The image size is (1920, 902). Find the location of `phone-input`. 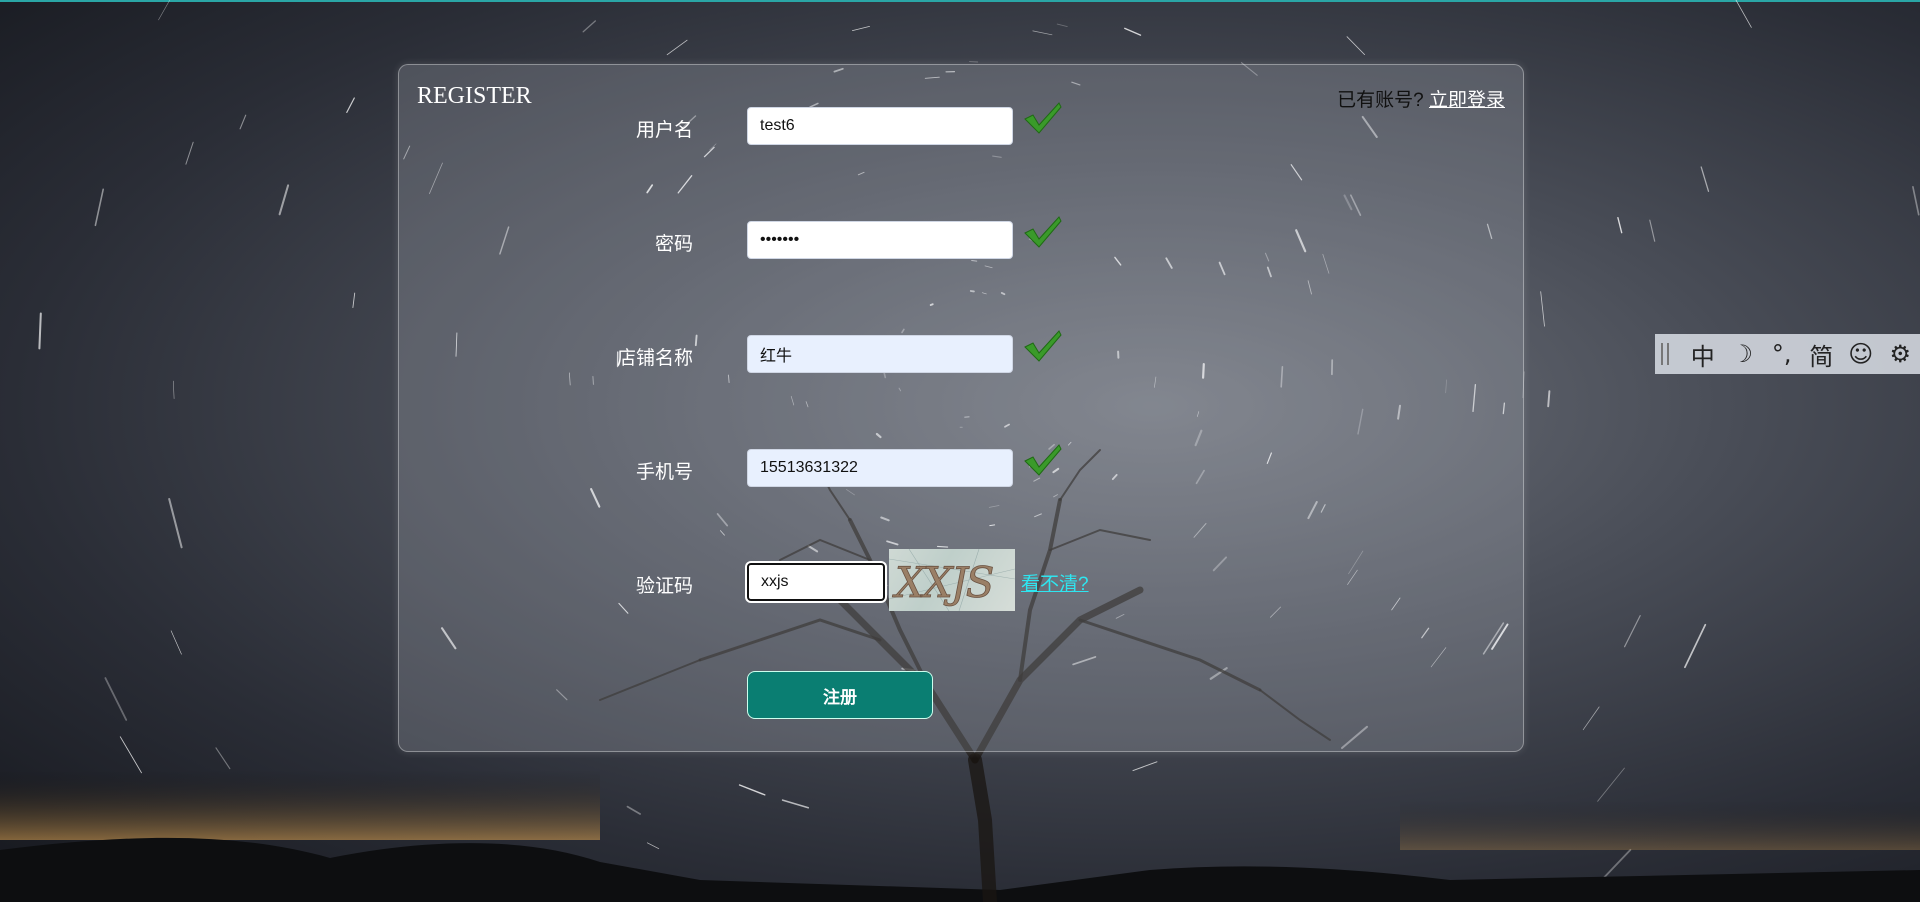

phone-input is located at coordinates (880, 468).